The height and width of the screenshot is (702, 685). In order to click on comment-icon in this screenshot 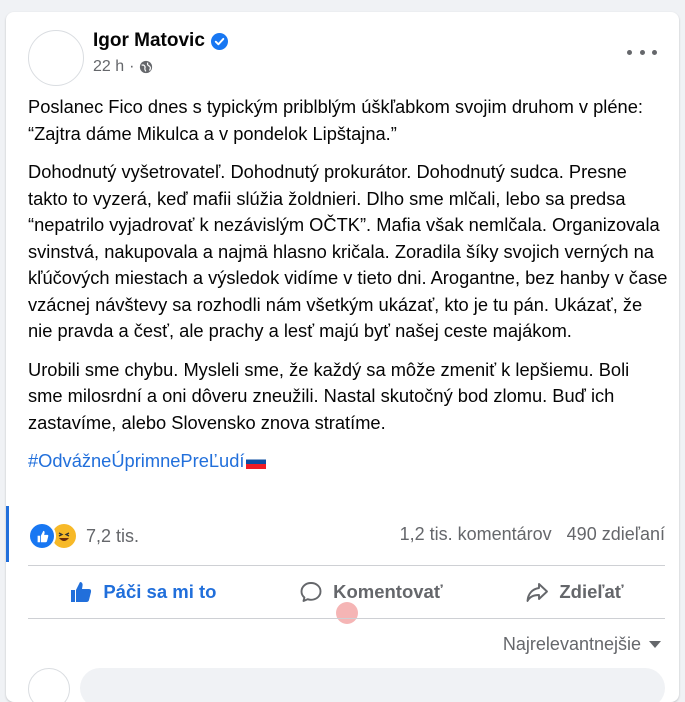, I will do `click(311, 592)`.